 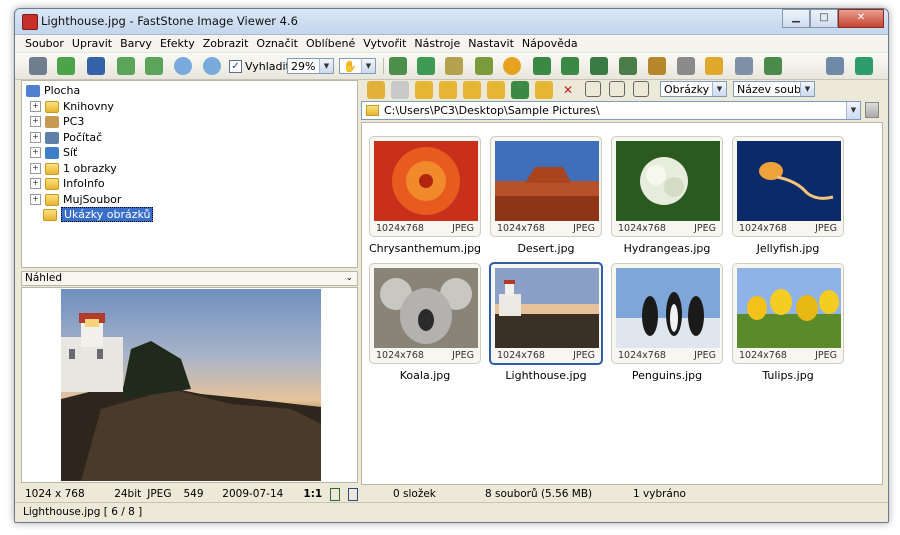 What do you see at coordinates (136, 43) in the screenshot?
I see `menu-barvy: Barvy` at bounding box center [136, 43].